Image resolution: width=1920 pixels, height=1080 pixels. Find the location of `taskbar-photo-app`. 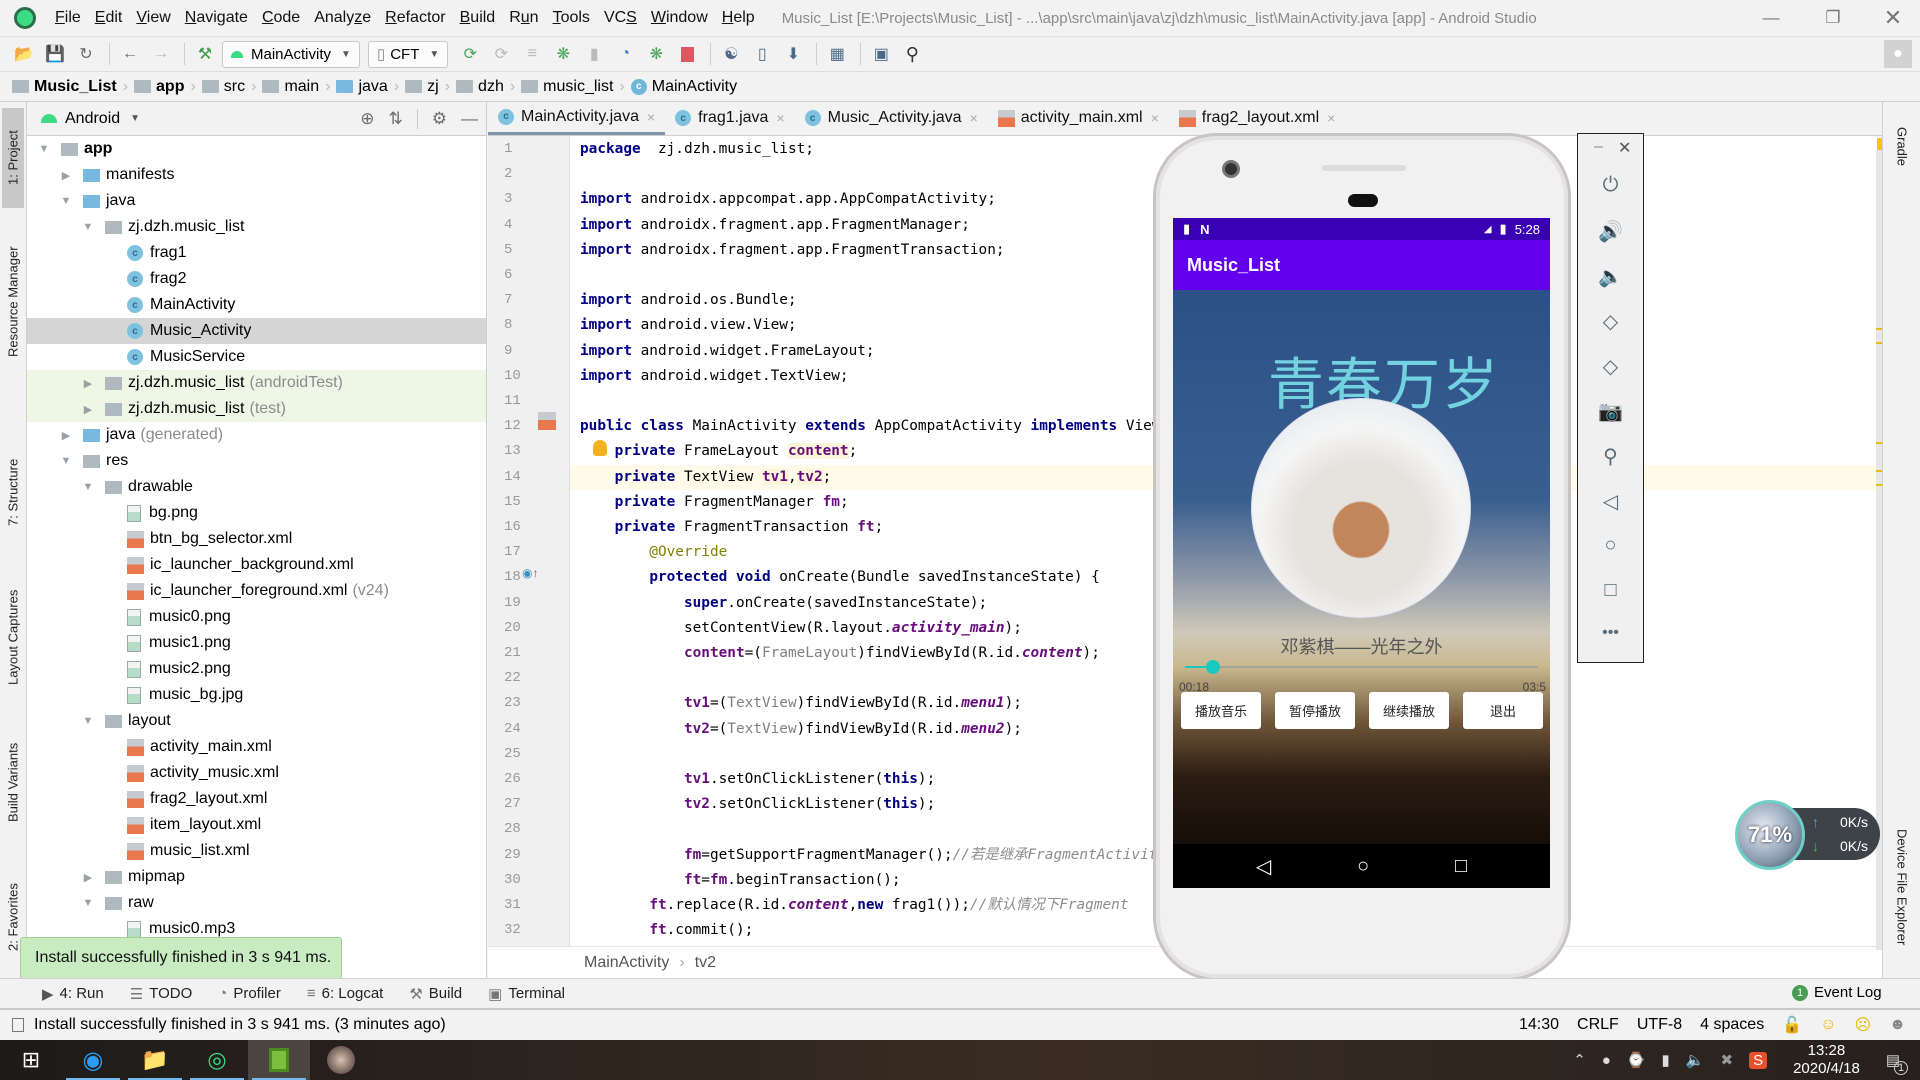

taskbar-photo-app is located at coordinates (341, 1060).